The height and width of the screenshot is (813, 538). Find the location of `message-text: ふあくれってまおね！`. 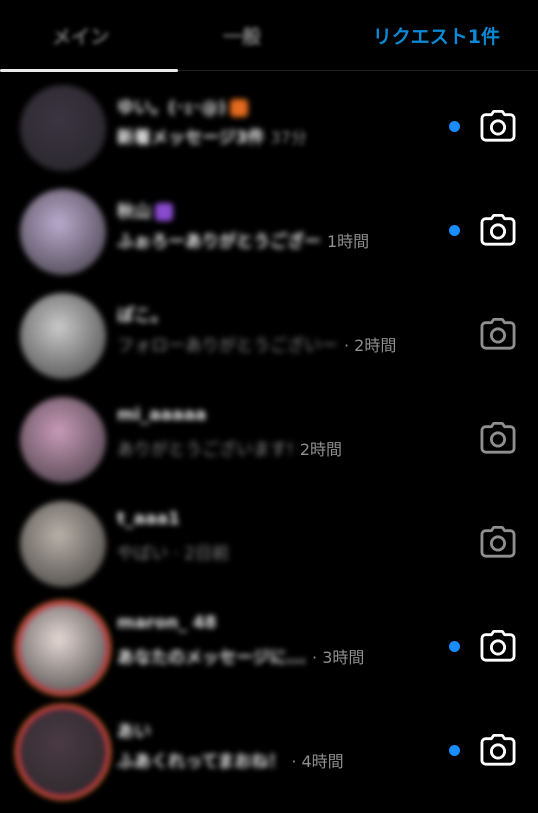

message-text: ふあくれってまおね！ is located at coordinates (201, 762).